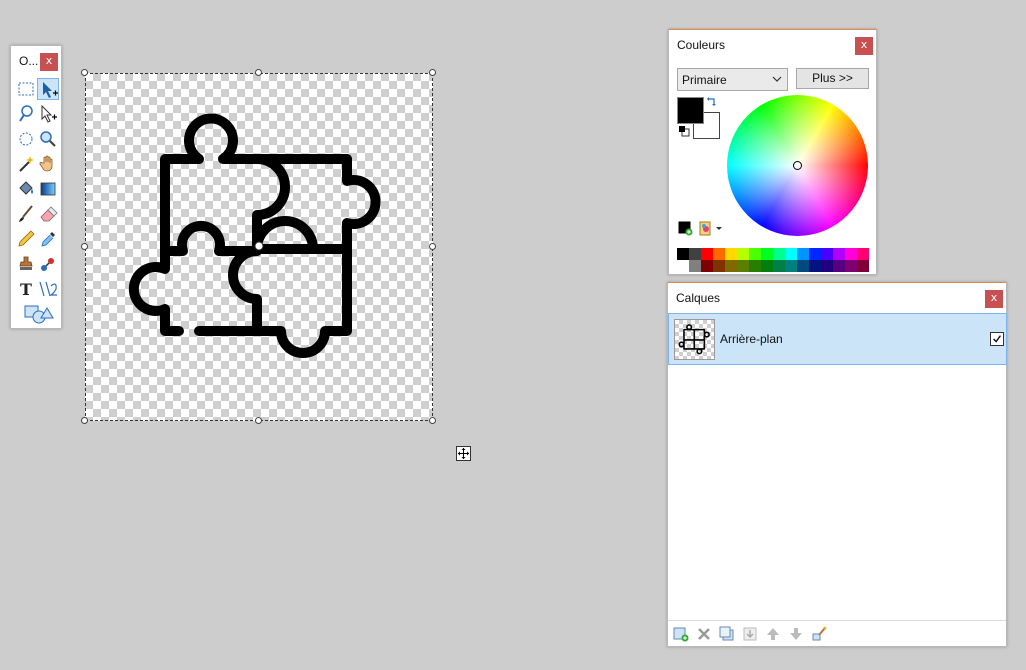 This screenshot has width=1026, height=670. Describe the element at coordinates (49, 62) in the screenshot. I see `tools-close-button: x` at that location.